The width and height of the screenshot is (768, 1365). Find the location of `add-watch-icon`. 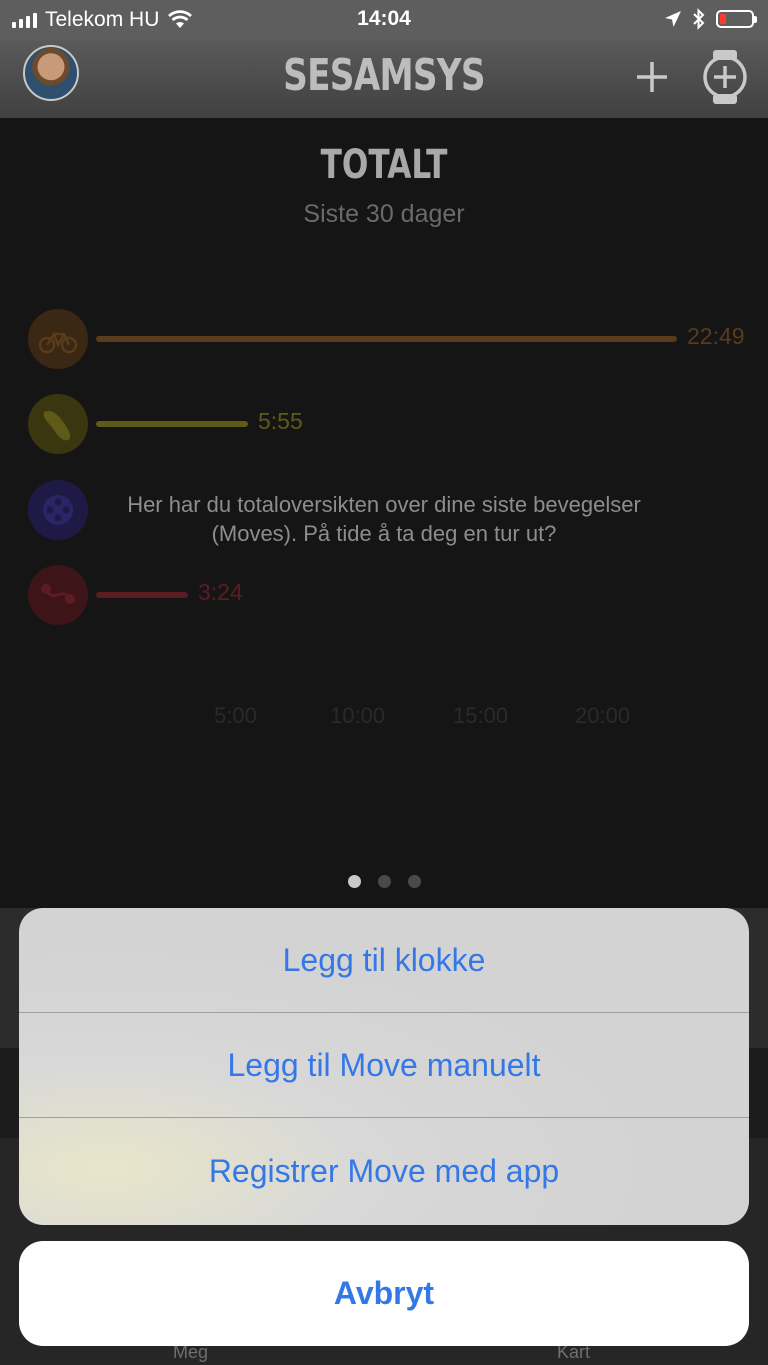

add-watch-icon is located at coordinates (725, 77).